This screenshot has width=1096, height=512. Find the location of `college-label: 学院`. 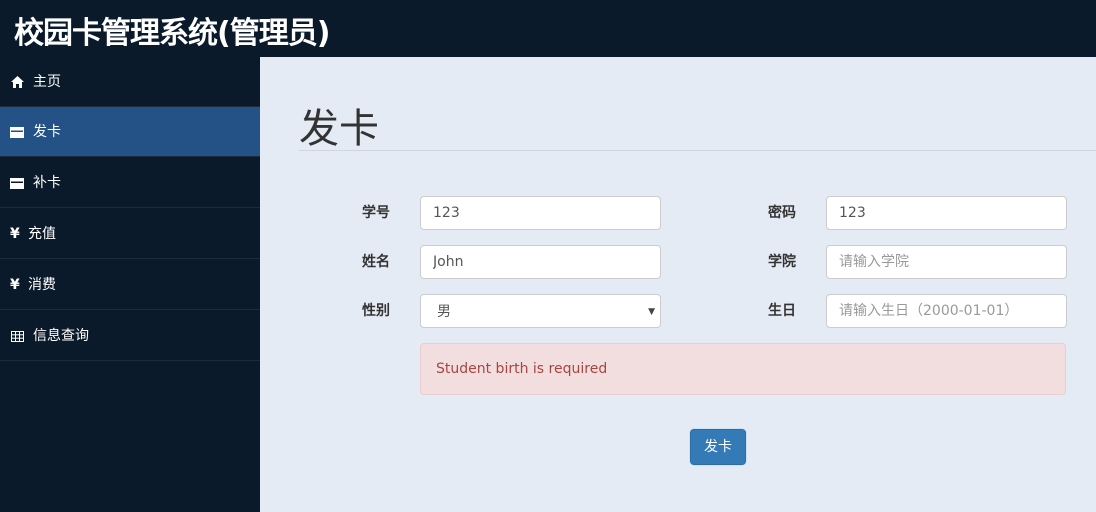

college-label: 学院 is located at coordinates (782, 262).